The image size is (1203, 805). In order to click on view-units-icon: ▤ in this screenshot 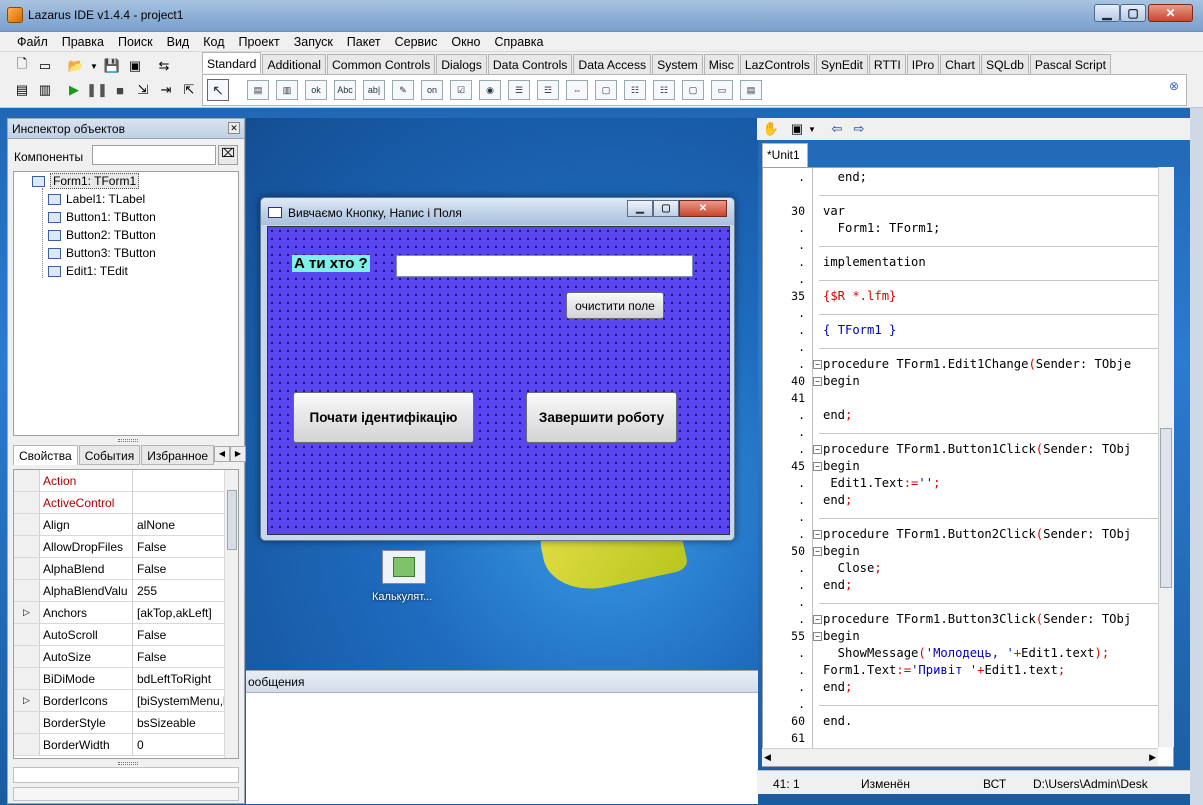, I will do `click(22, 90)`.